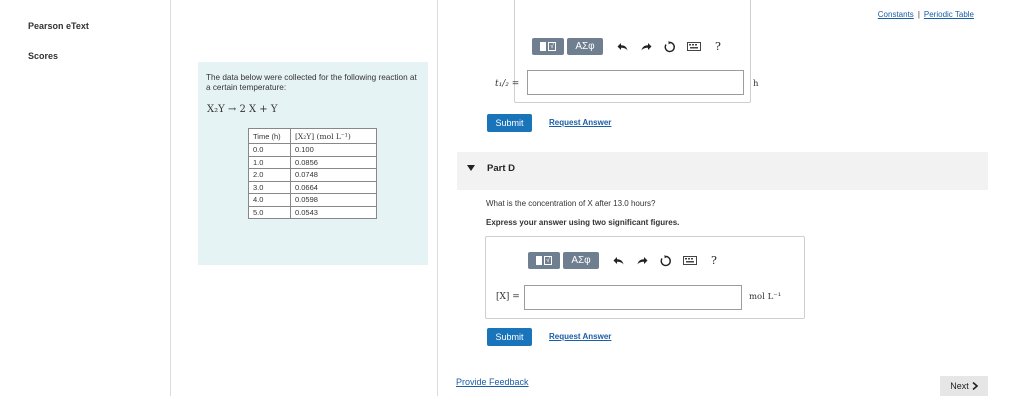 The width and height of the screenshot is (1024, 396). What do you see at coordinates (633, 297) in the screenshot?
I see `partd-answer-input` at bounding box center [633, 297].